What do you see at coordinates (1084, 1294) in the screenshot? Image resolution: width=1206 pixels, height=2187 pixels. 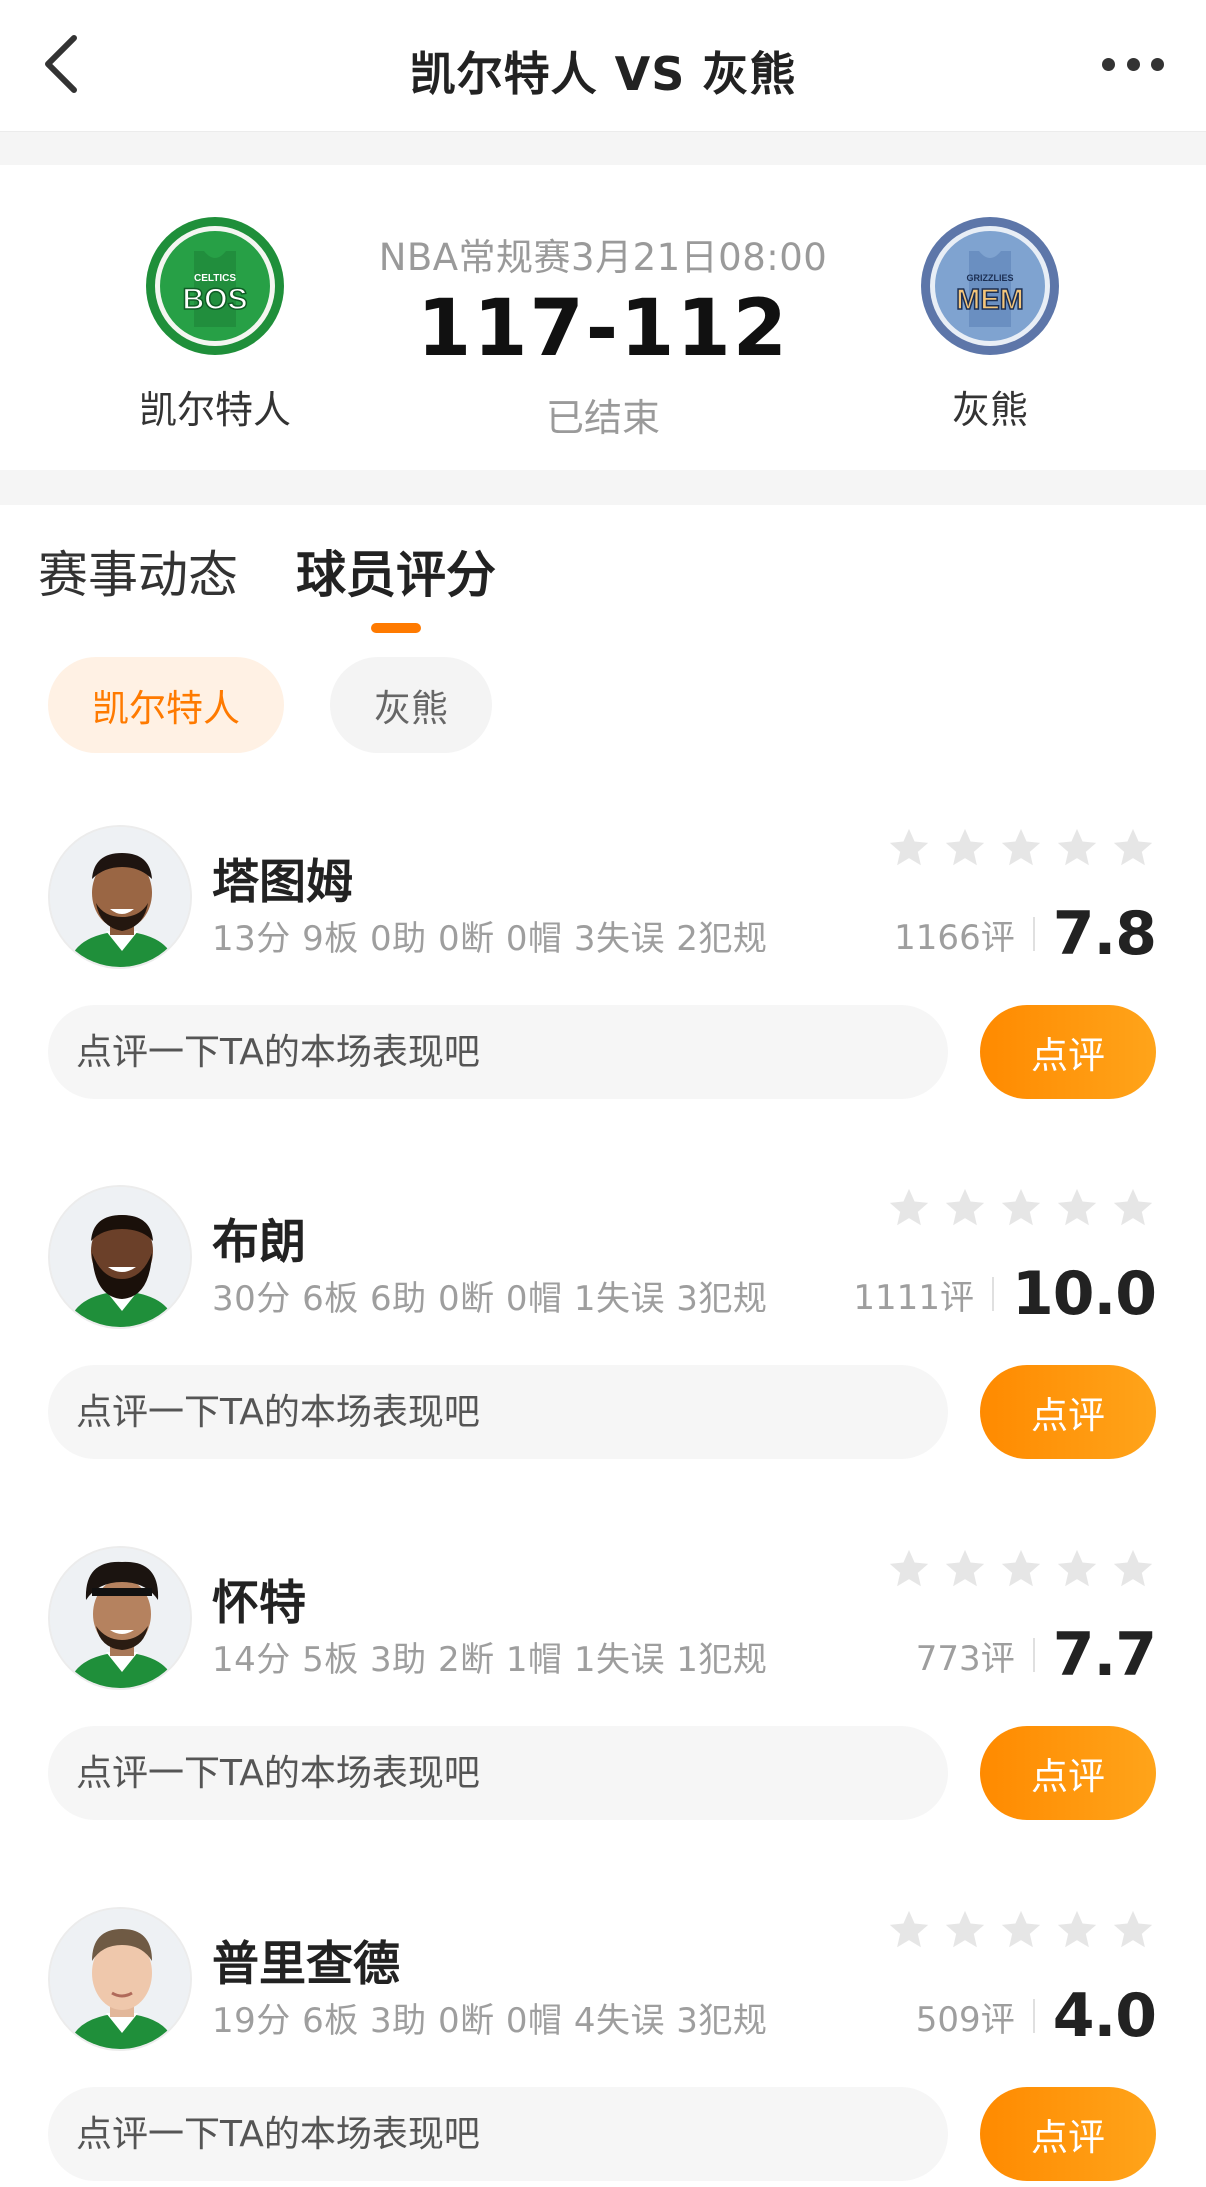 I see `rating-score: 10.0` at bounding box center [1084, 1294].